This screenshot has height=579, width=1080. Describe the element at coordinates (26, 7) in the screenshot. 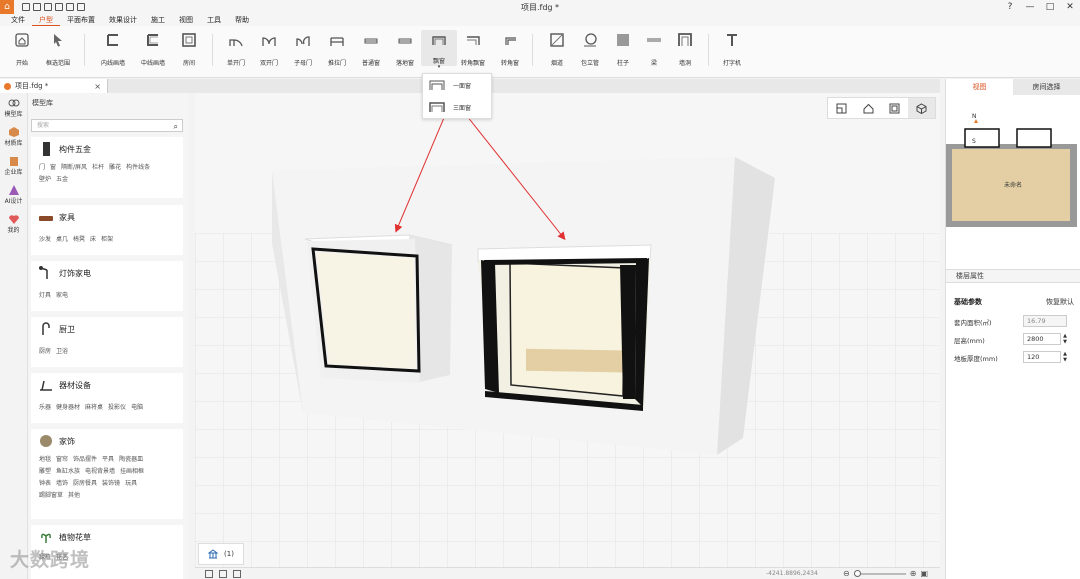

I see `new-file-icon` at that location.